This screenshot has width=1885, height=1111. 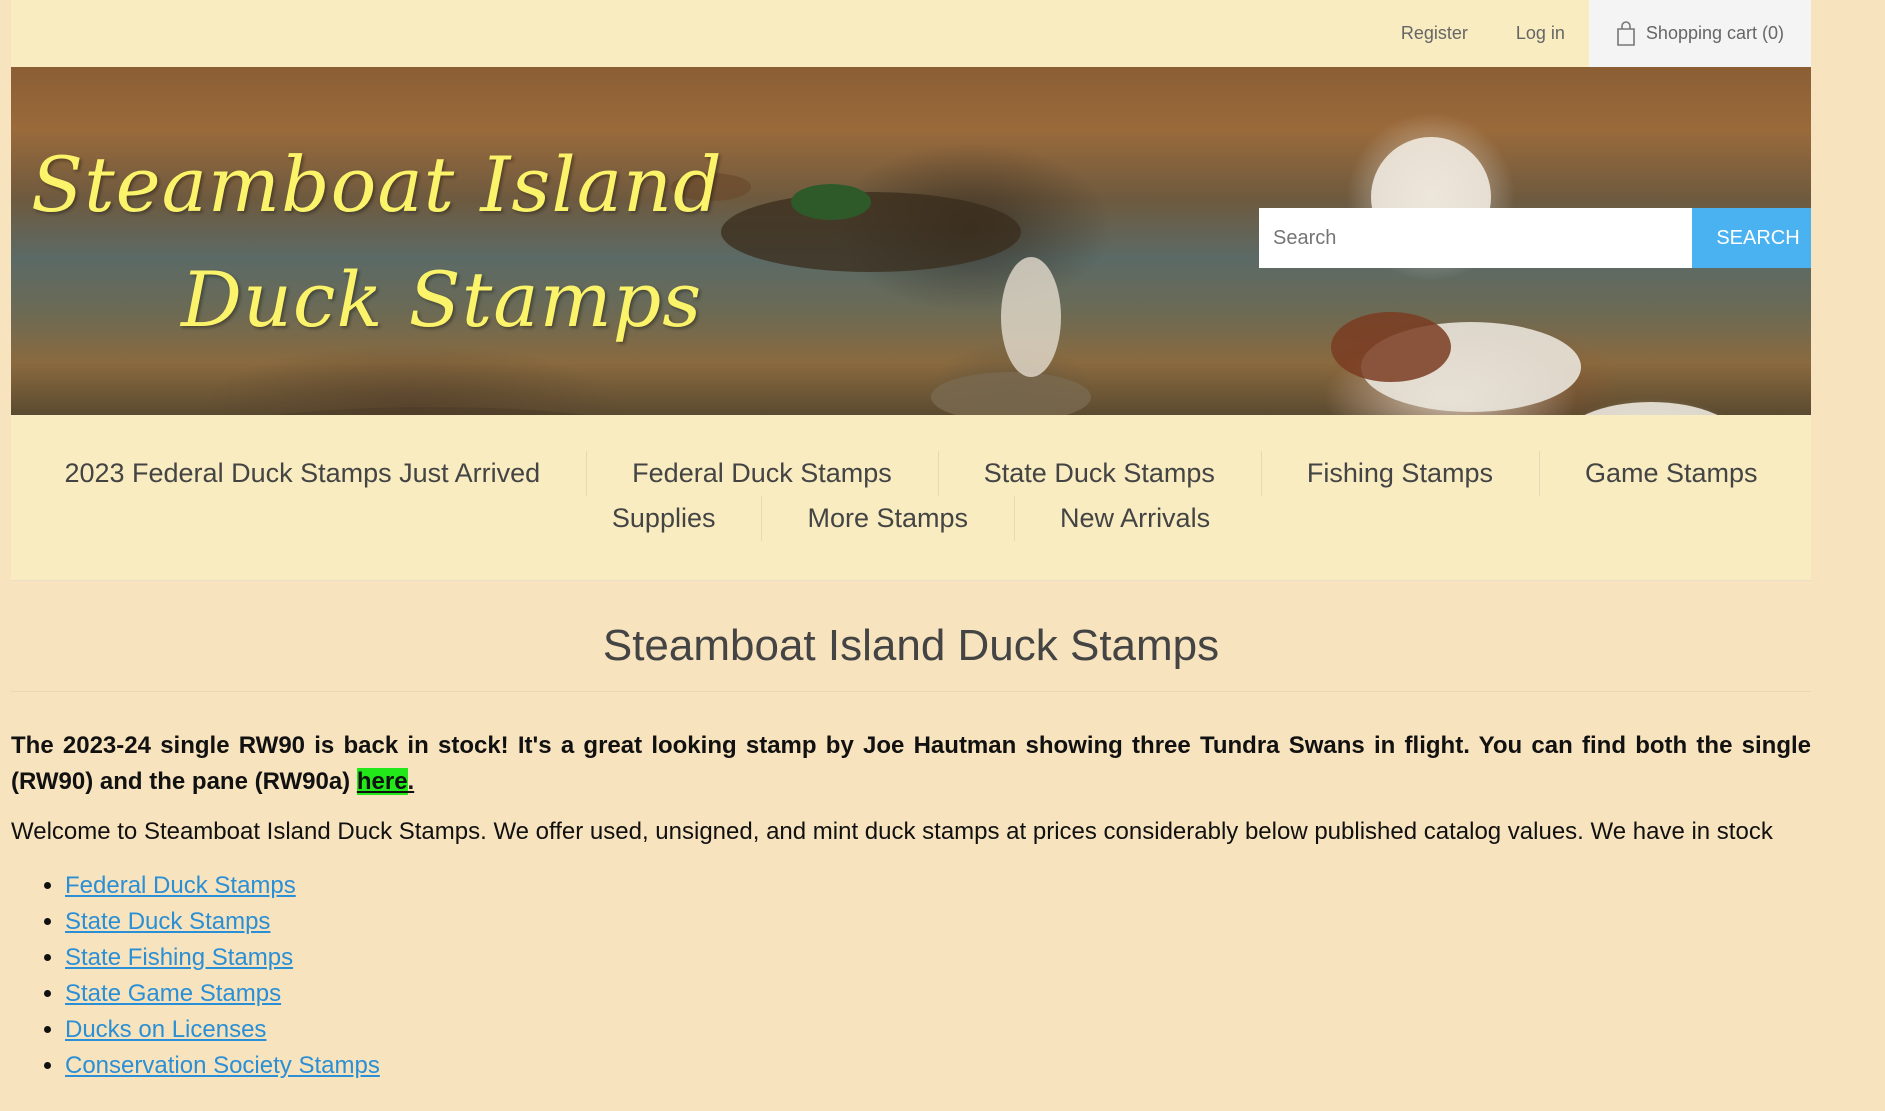 I want to click on nav-item-state: State Duck Stamps, so click(x=1099, y=473).